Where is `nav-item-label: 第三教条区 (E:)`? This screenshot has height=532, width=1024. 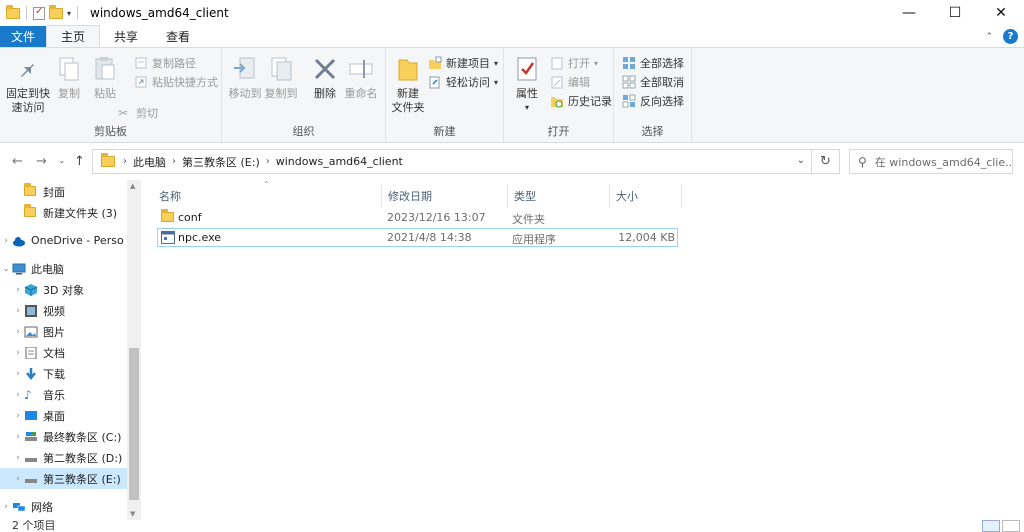
nav-item-label: 第三教条区 (E:) is located at coordinates (82, 479).